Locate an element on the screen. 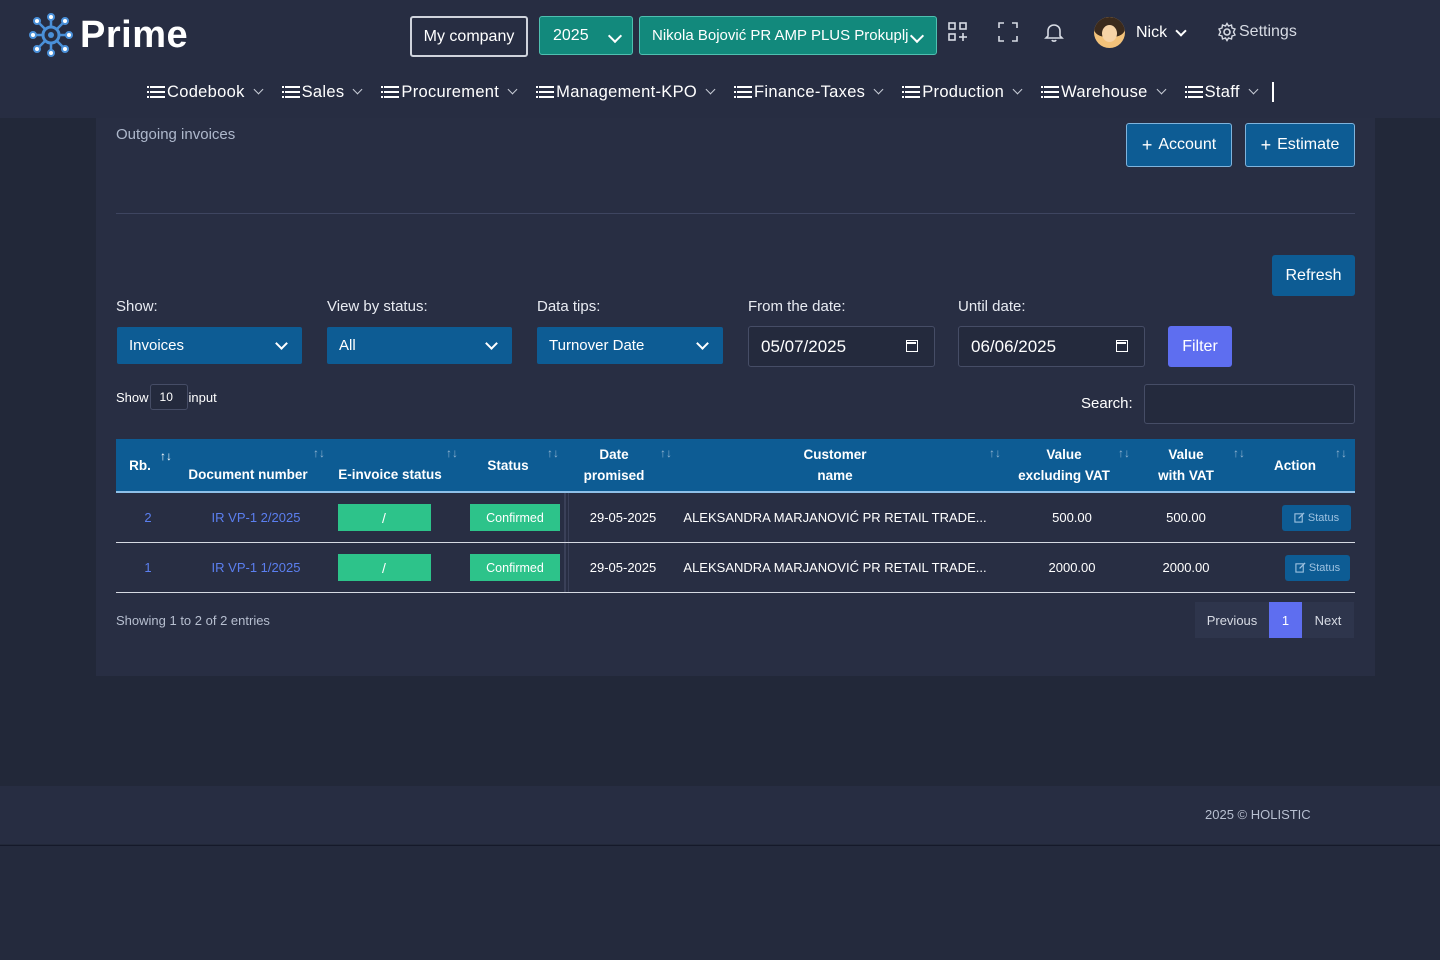 Image resolution: width=1440 pixels, height=960 pixels. column-header-value-with-vat: Value with VAT is located at coordinates (1186, 465).